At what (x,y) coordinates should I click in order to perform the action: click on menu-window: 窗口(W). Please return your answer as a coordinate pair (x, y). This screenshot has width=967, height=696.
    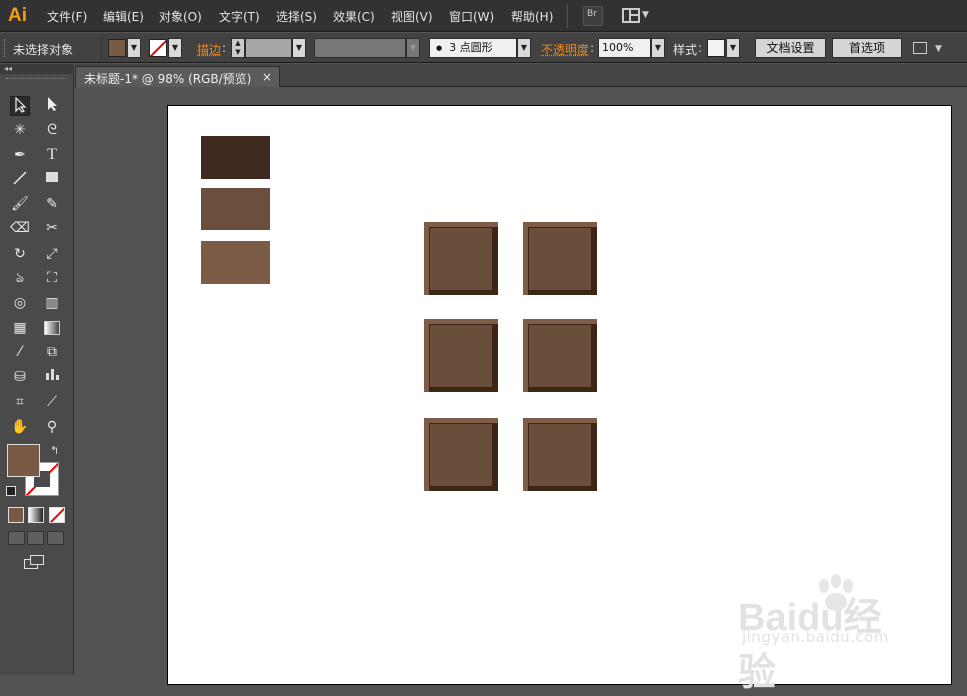
    Looking at the image, I should click on (471, 16).